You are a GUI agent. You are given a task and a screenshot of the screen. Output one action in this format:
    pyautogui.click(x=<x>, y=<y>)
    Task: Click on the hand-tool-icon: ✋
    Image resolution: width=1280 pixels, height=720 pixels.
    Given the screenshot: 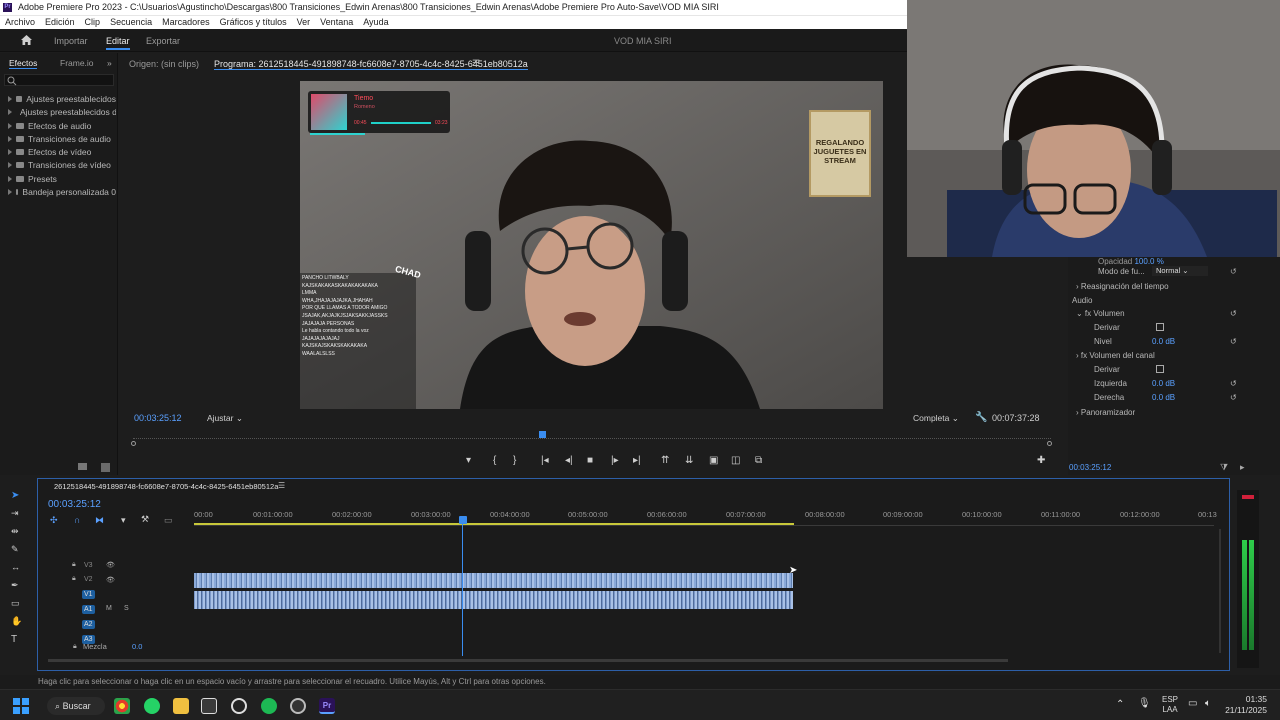 What is the action you would take?
    pyautogui.click(x=16, y=621)
    